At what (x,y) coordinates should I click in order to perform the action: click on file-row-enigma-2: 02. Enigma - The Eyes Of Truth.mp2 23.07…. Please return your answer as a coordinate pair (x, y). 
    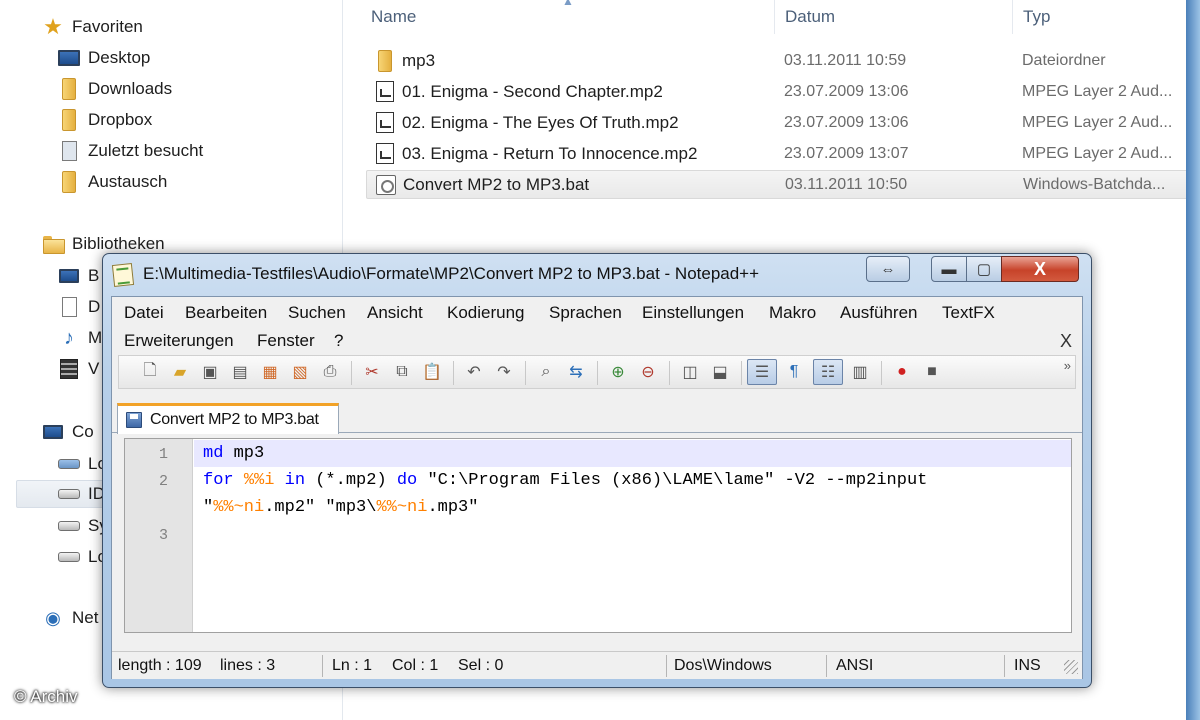
    Looking at the image, I should click on (777, 122).